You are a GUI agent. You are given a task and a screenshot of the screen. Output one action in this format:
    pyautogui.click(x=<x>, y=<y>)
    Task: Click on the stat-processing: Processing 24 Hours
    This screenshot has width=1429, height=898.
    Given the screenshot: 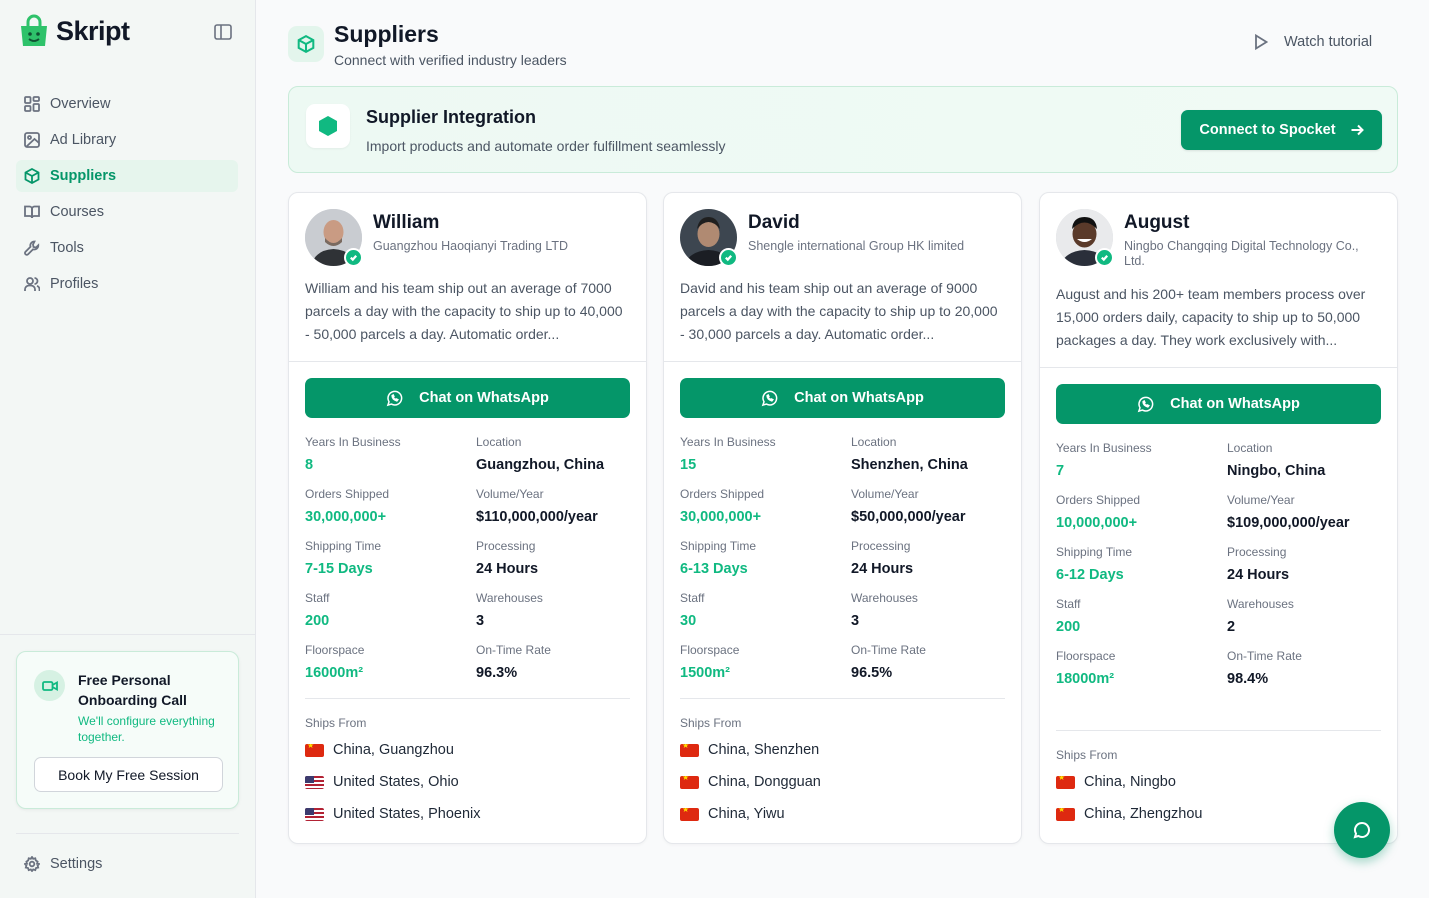 What is the action you would take?
    pyautogui.click(x=558, y=558)
    